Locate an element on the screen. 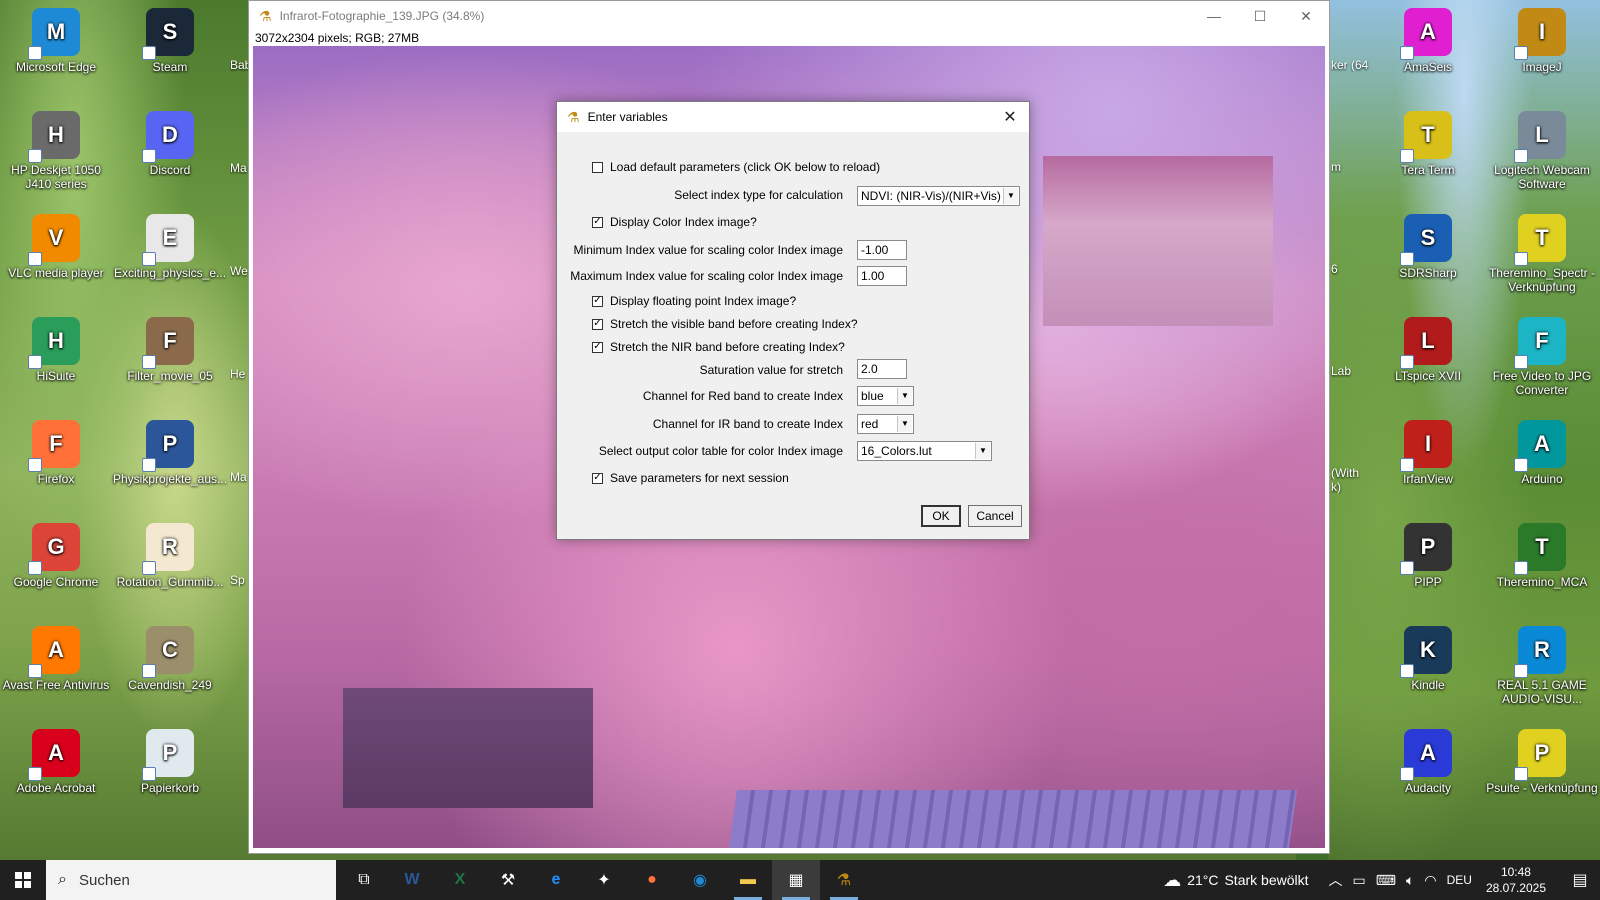 The height and width of the screenshot is (900, 1600). desktop-icon: M Microsoft Edge is located at coordinates (56, 52).